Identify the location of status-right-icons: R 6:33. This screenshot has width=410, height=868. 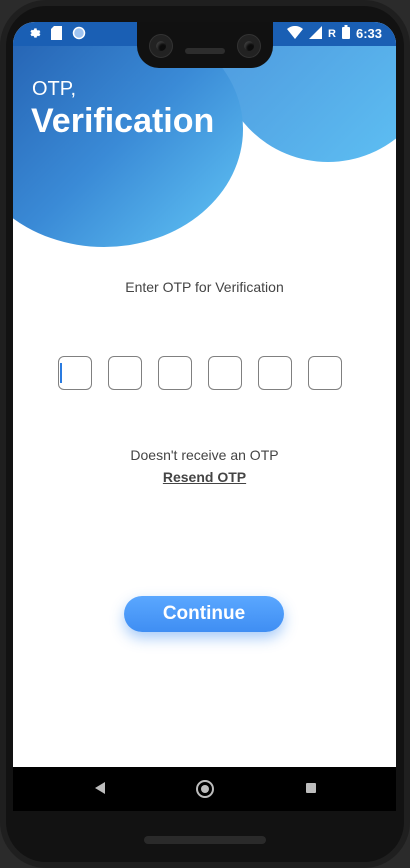
(334, 33).